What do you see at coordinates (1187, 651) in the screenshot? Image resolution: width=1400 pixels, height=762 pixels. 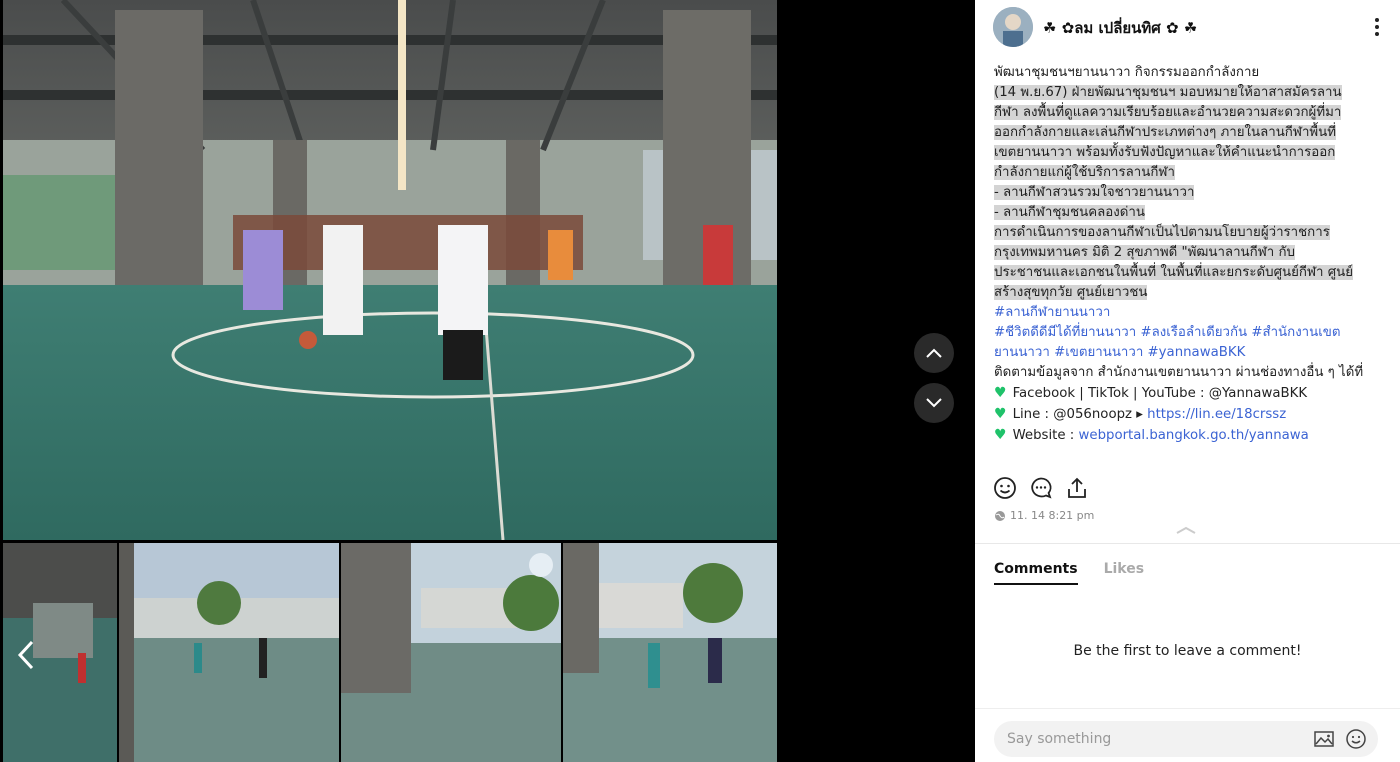 I see `empty-comments-message: Be the first to leave a comment!` at bounding box center [1187, 651].